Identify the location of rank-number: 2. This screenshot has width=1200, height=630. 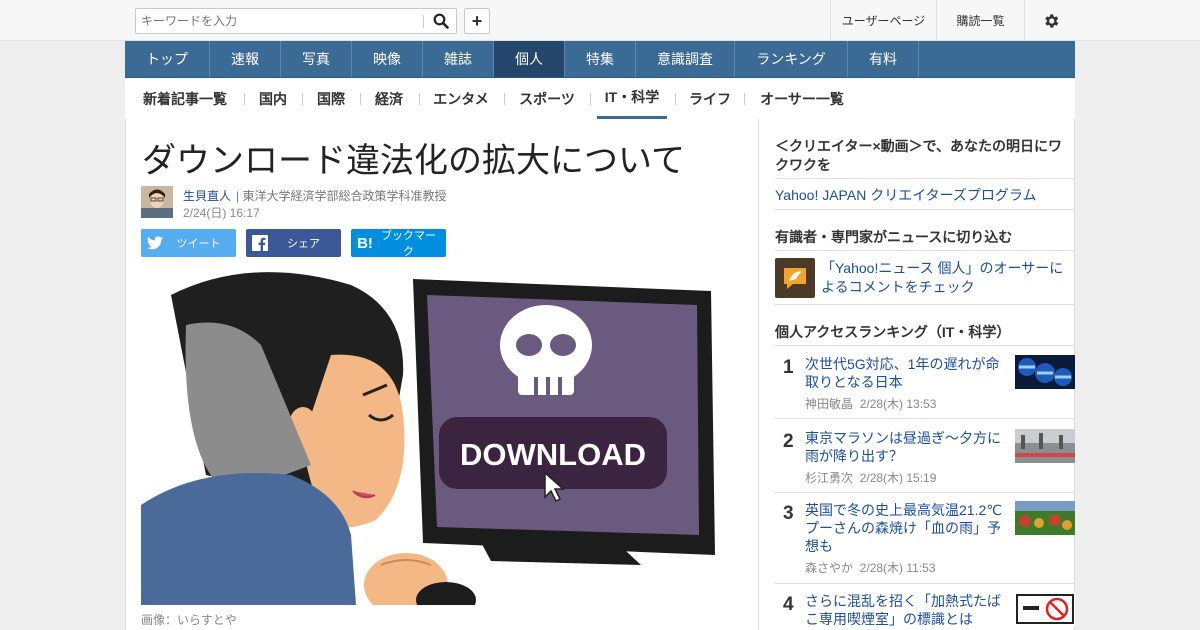
(788, 441).